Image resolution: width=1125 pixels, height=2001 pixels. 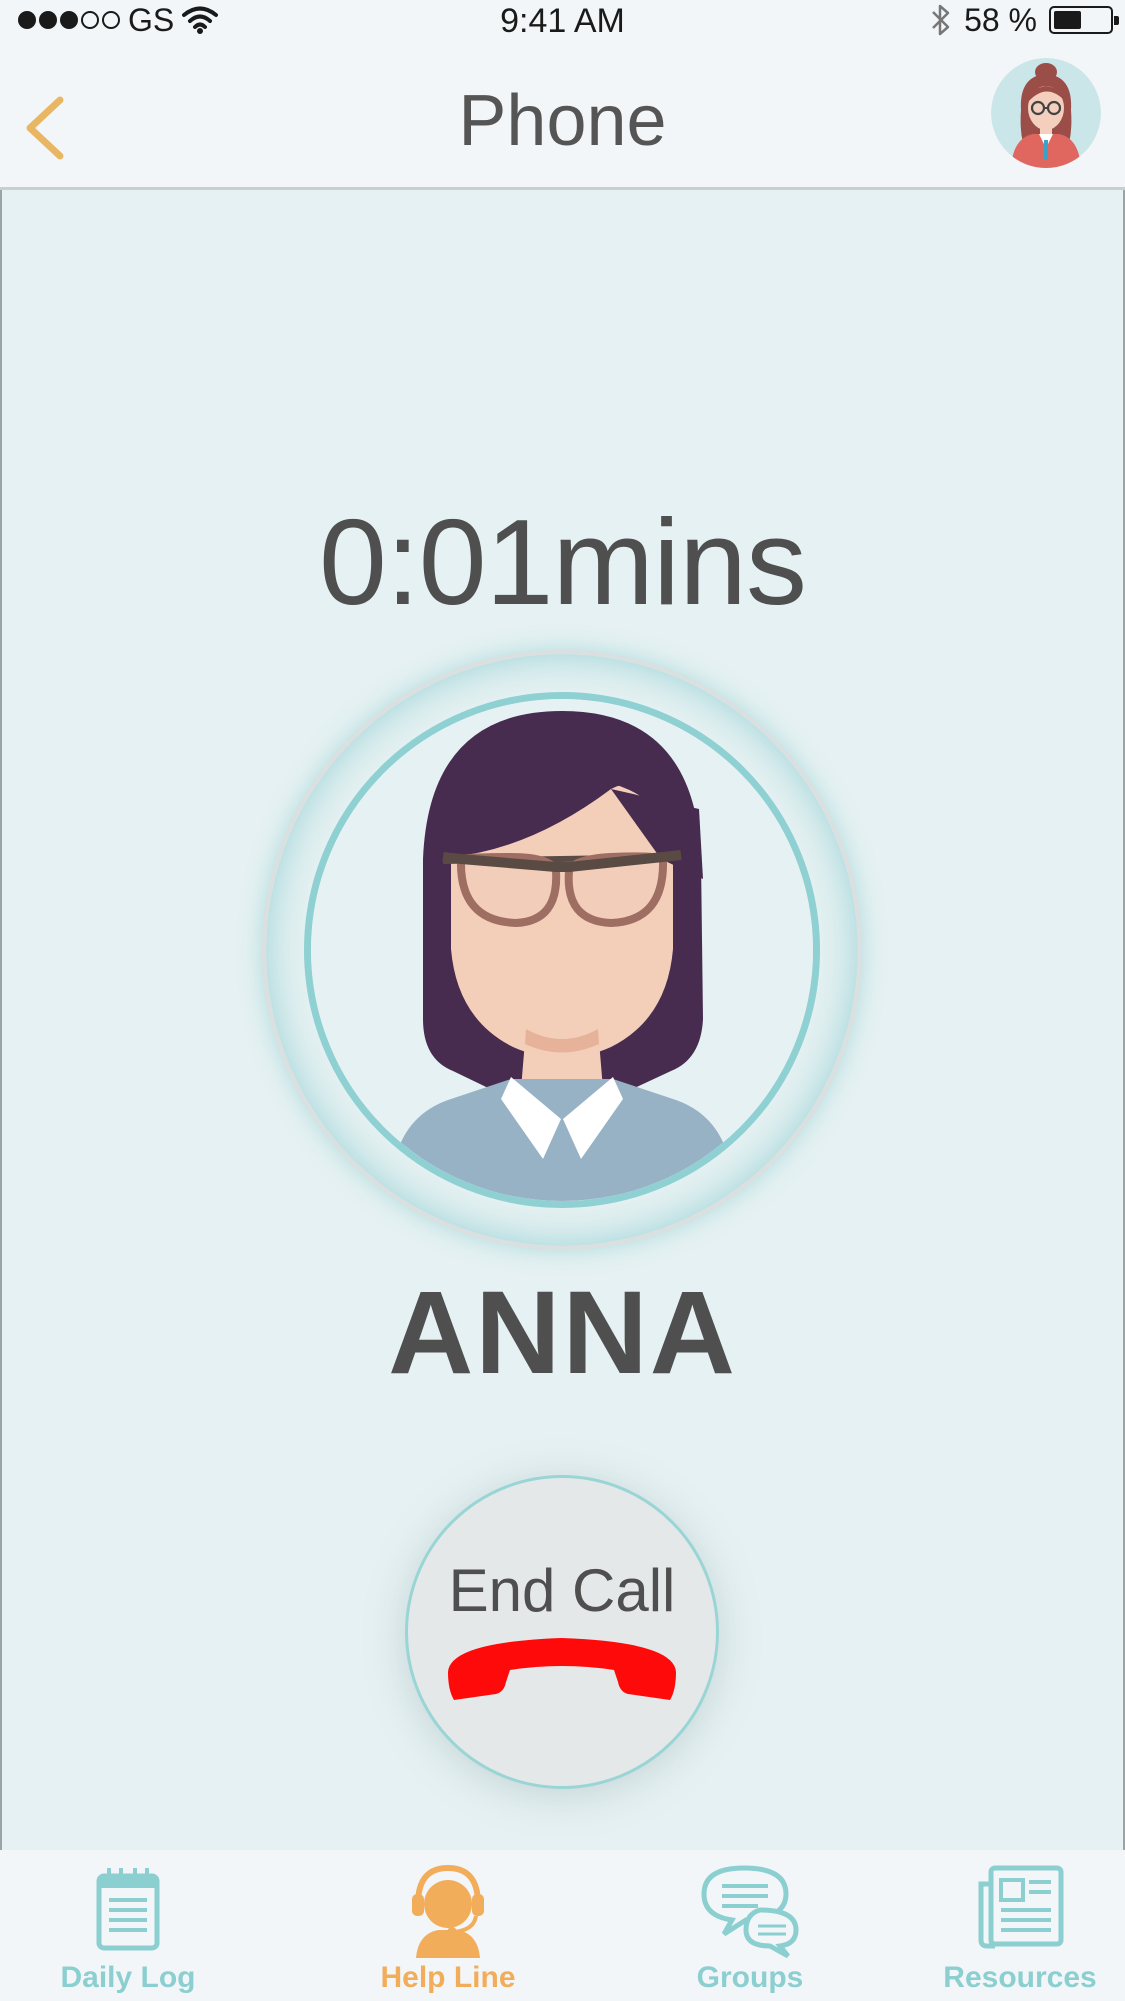 What do you see at coordinates (562, 1925) in the screenshot?
I see `tab-bar: Daily Log Help Line Groups Resources` at bounding box center [562, 1925].